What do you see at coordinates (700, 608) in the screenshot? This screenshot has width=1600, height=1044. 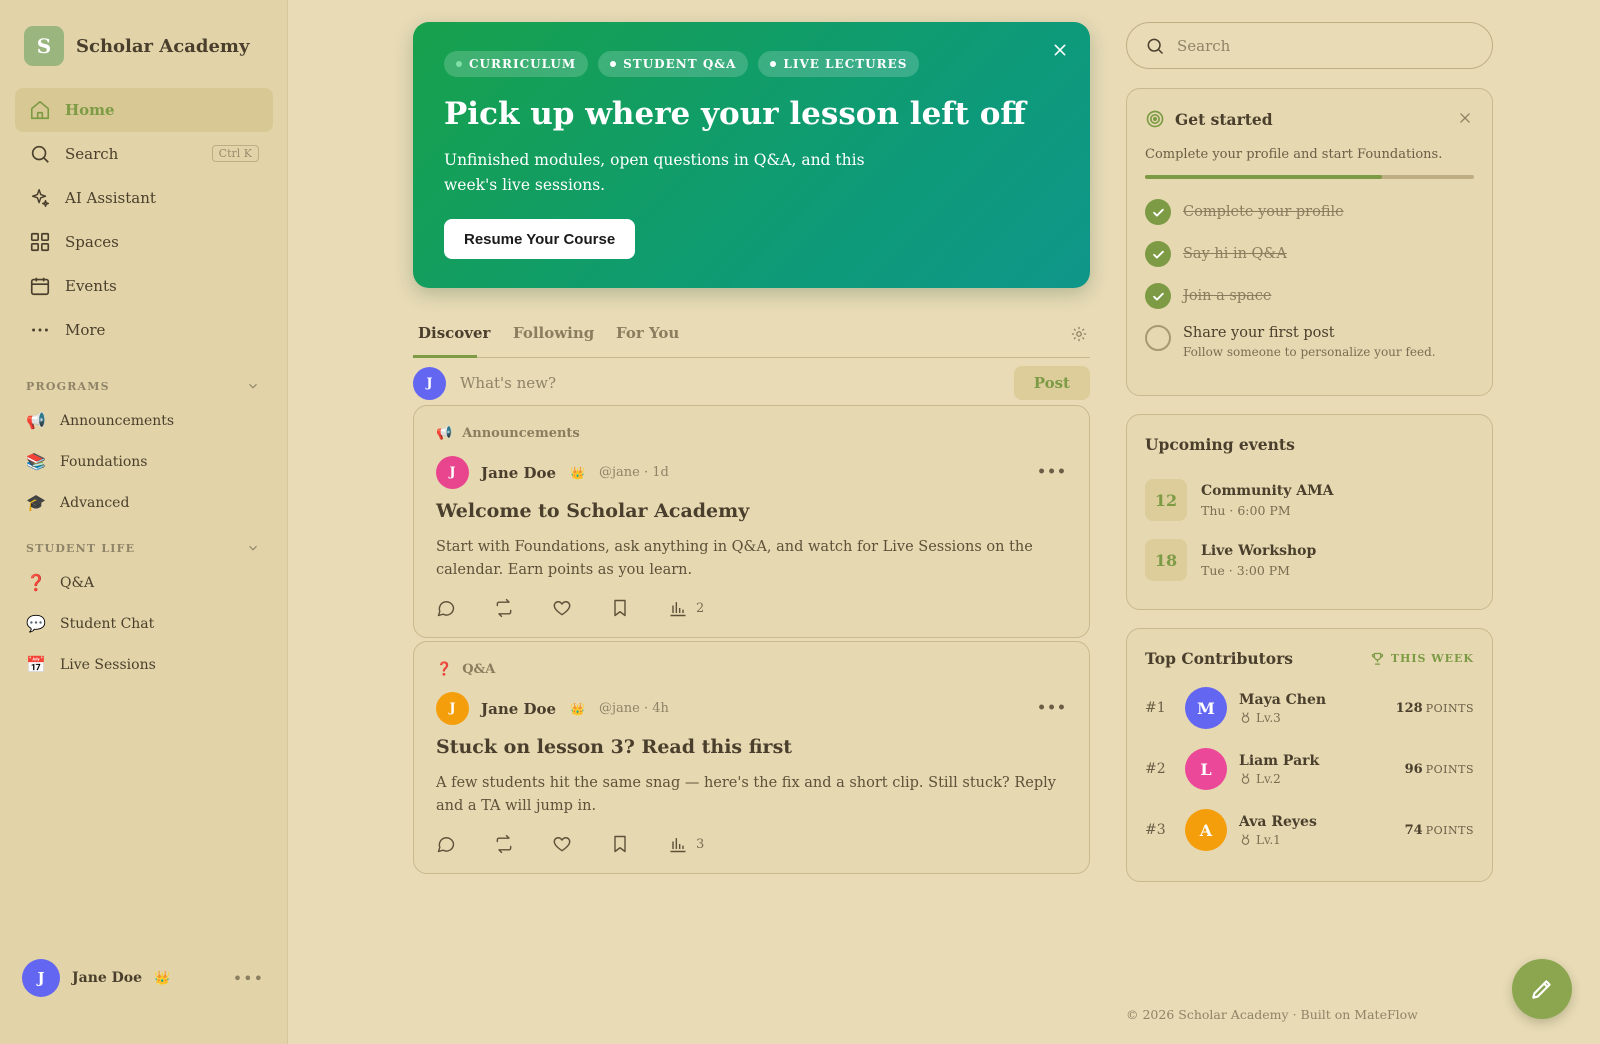 I see `views-count: 2` at bounding box center [700, 608].